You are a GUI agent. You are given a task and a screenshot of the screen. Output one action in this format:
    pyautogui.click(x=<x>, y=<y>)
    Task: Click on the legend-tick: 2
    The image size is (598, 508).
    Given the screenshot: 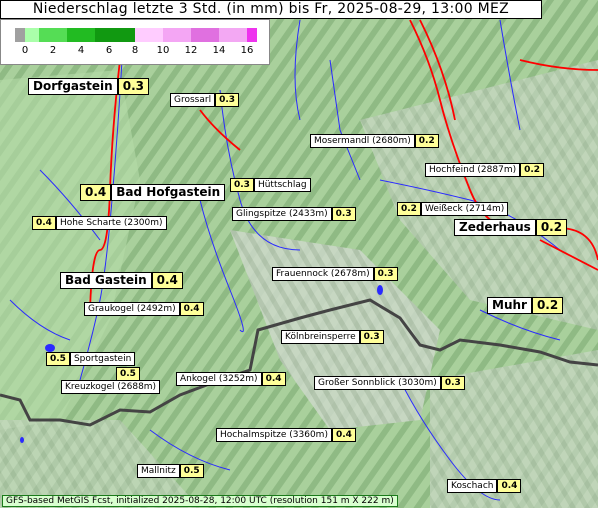 What is the action you would take?
    pyautogui.click(x=53, y=50)
    